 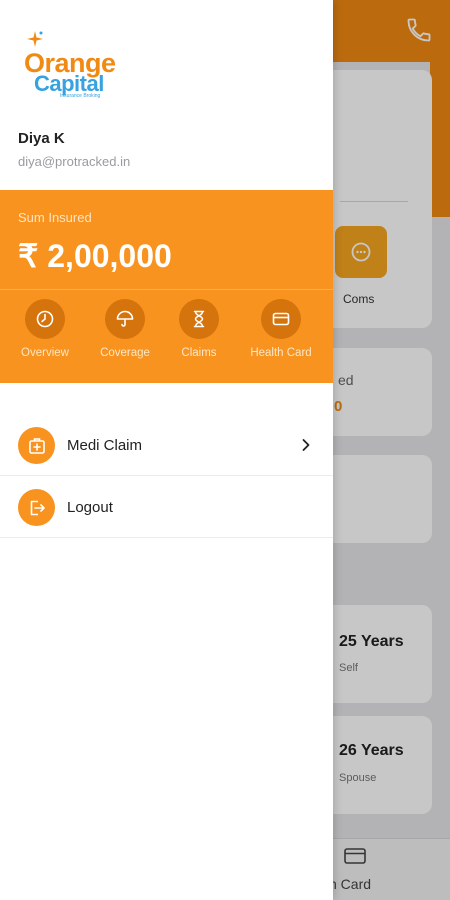 What do you see at coordinates (281, 319) in the screenshot?
I see `card-icon` at bounding box center [281, 319].